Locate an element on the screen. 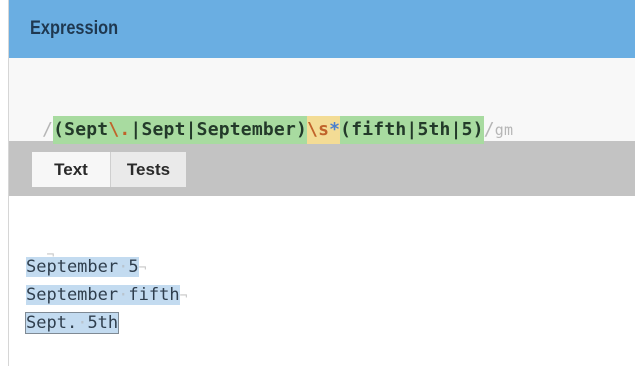  quantifier-token: * is located at coordinates (335, 130).